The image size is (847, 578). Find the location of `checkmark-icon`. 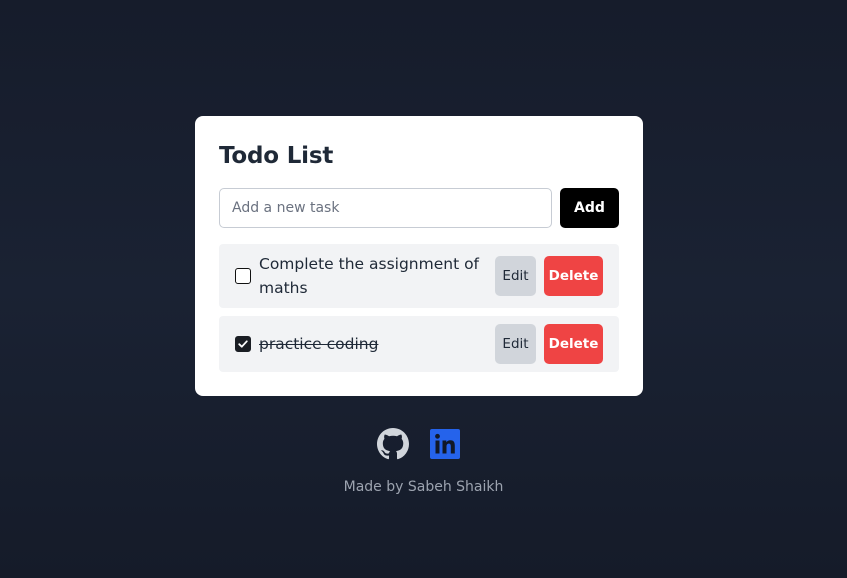

checkmark-icon is located at coordinates (243, 344).